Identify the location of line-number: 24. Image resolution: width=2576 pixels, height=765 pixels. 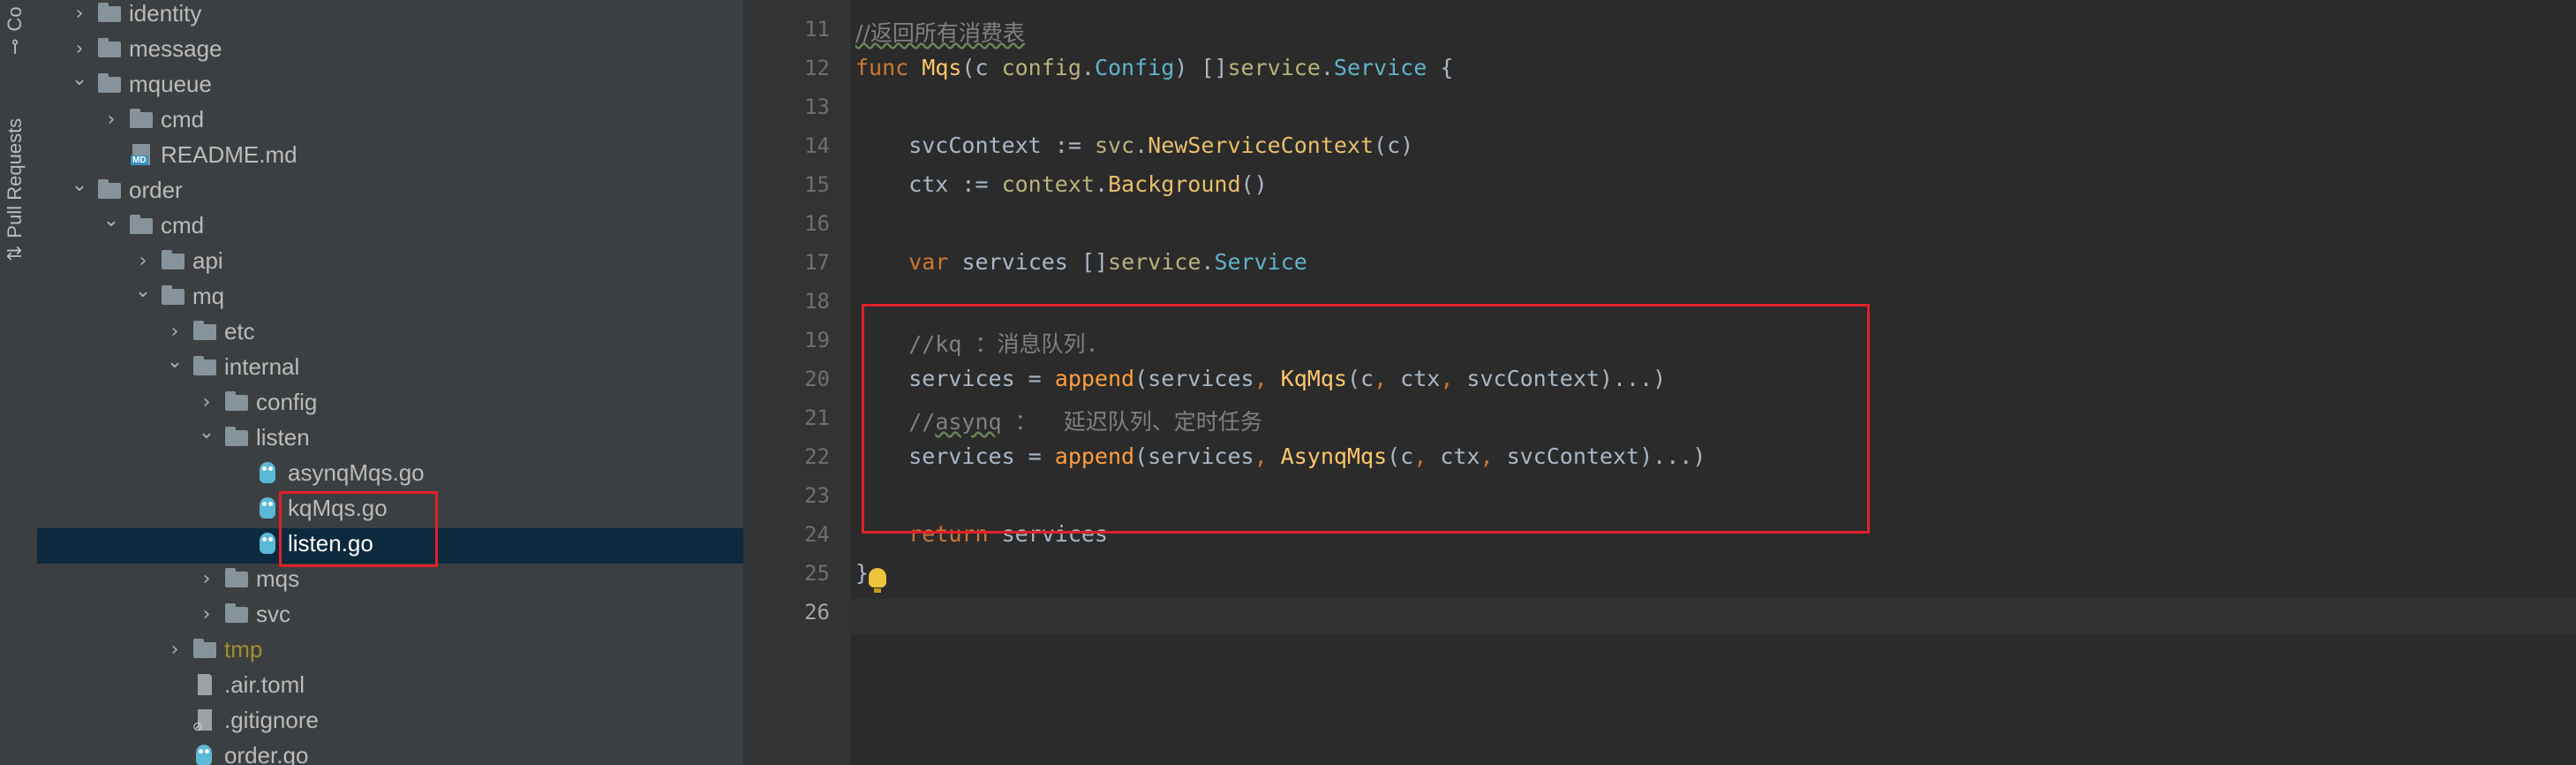
(817, 534).